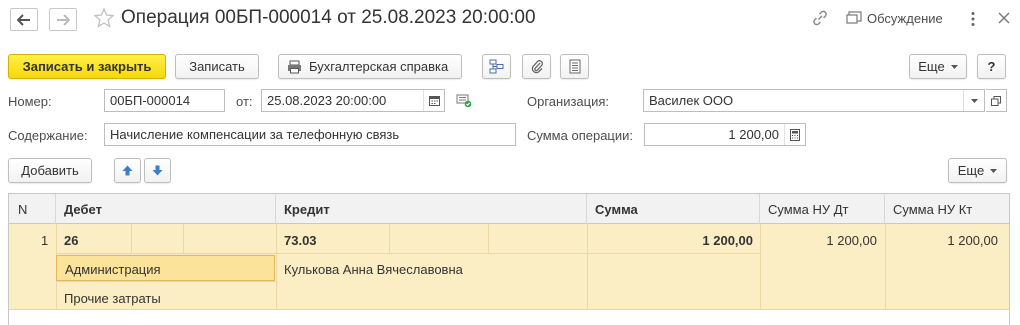 This screenshot has height=325, width=1020. I want to click on column-header-credit: Кредит, so click(431, 209).